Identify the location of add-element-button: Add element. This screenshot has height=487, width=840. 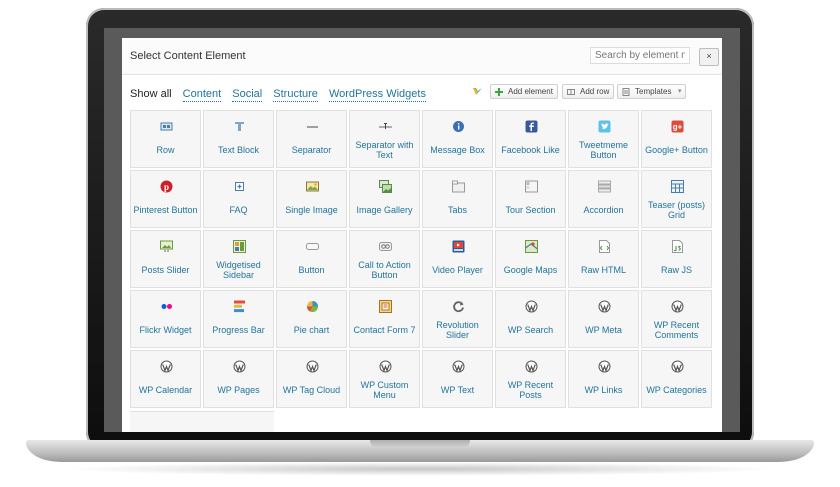
(524, 91).